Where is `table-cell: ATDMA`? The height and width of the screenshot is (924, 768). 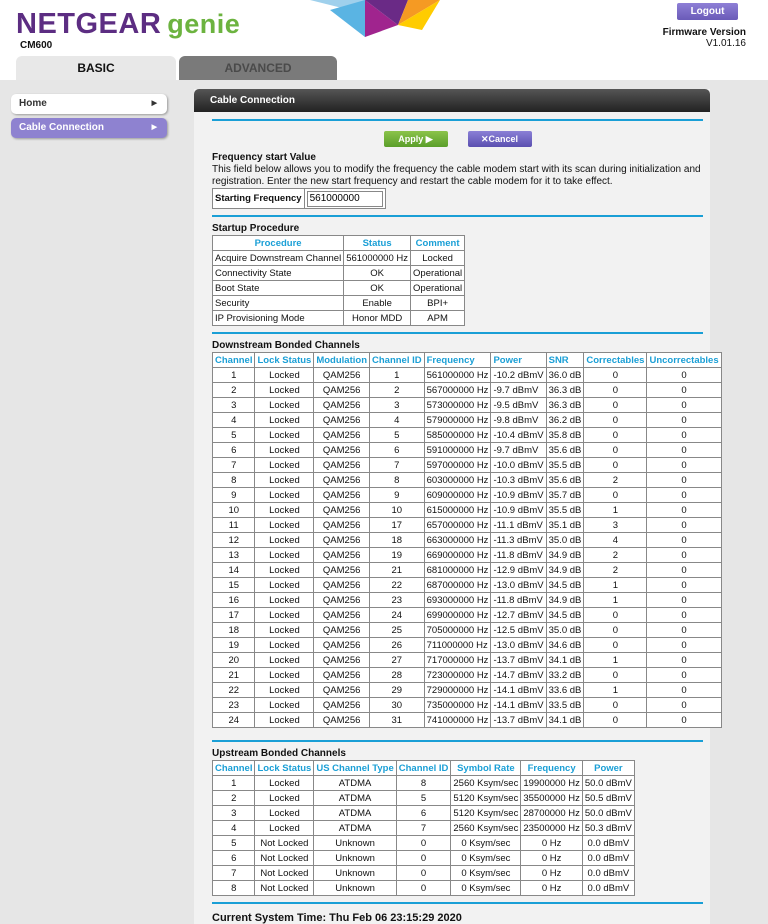 table-cell: ATDMA is located at coordinates (355, 798).